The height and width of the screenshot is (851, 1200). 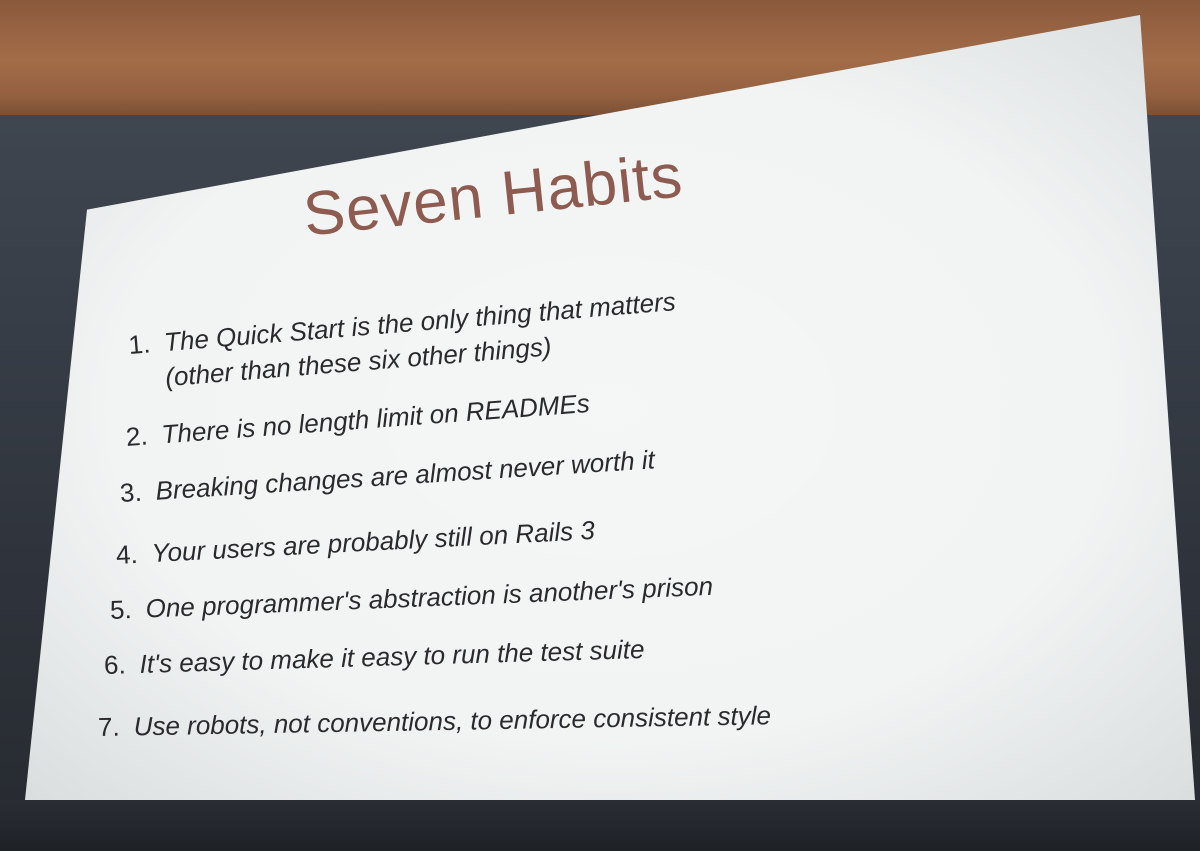 I want to click on habit-number: 1., so click(x=139, y=344).